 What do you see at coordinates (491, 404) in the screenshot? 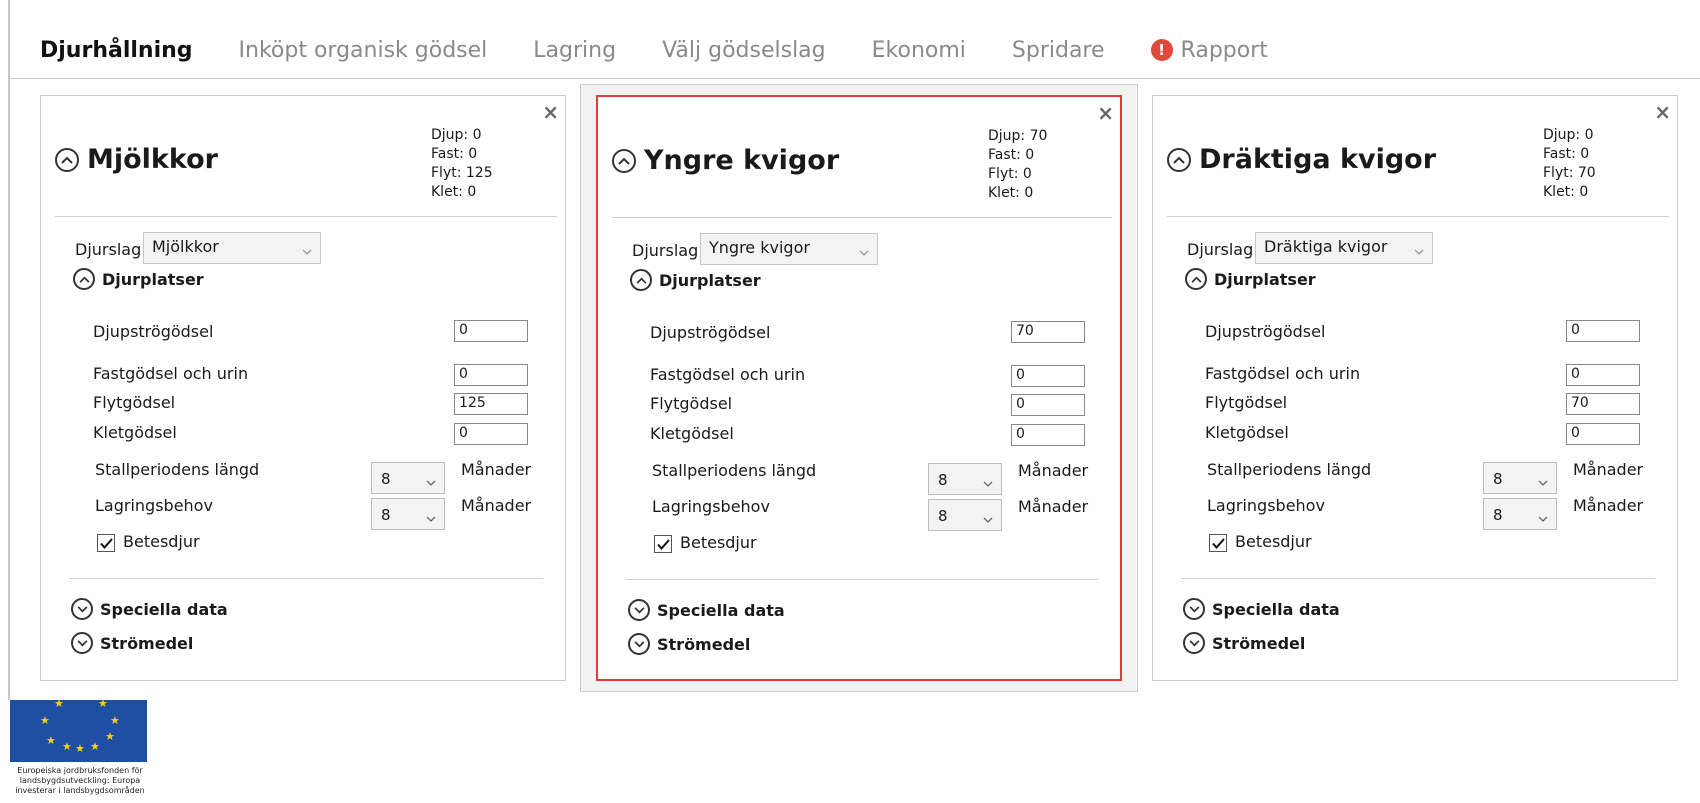
I see `flytgodsel-input: 125` at bounding box center [491, 404].